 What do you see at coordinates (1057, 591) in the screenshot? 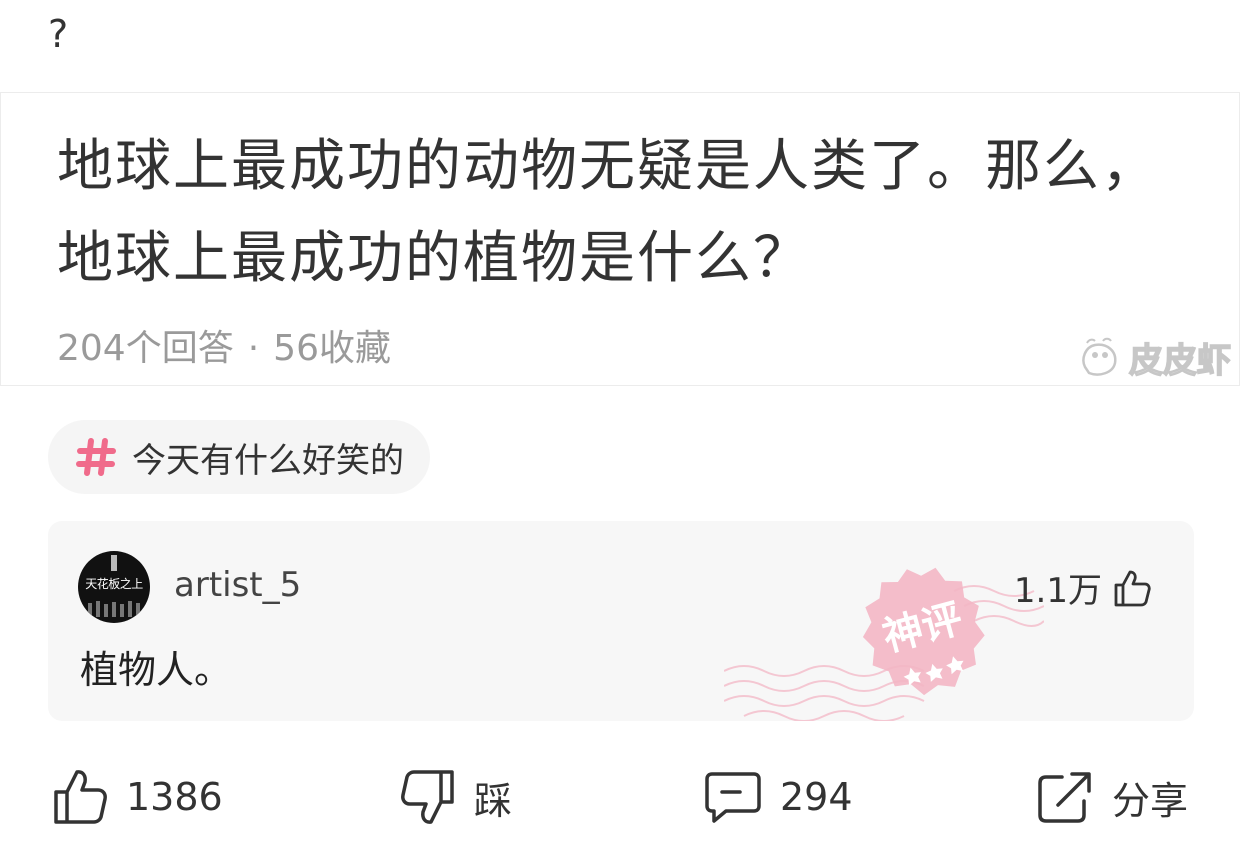
I see `comment-like-count: 1.1万` at bounding box center [1057, 591].